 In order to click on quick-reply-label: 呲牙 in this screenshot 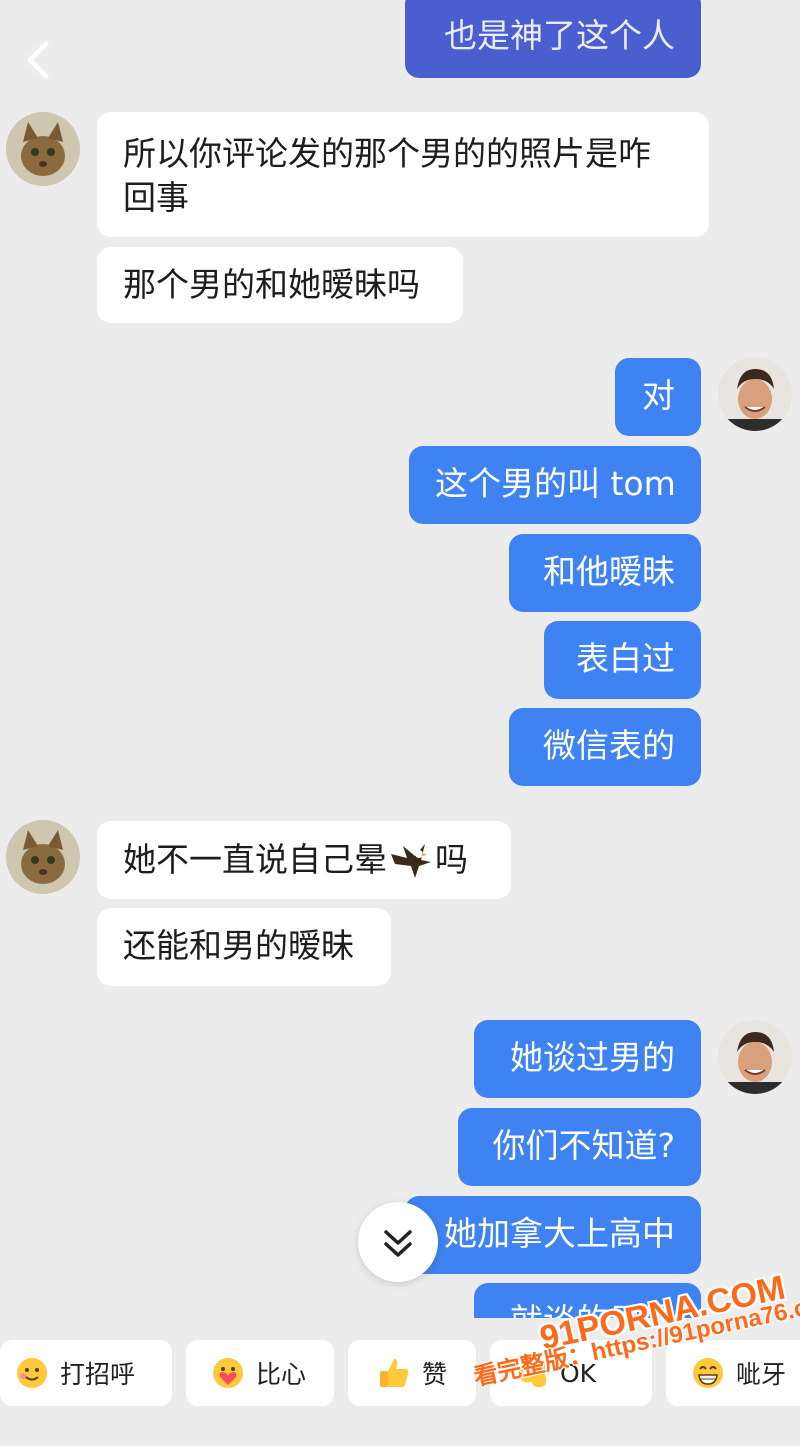, I will do `click(761, 1374)`.